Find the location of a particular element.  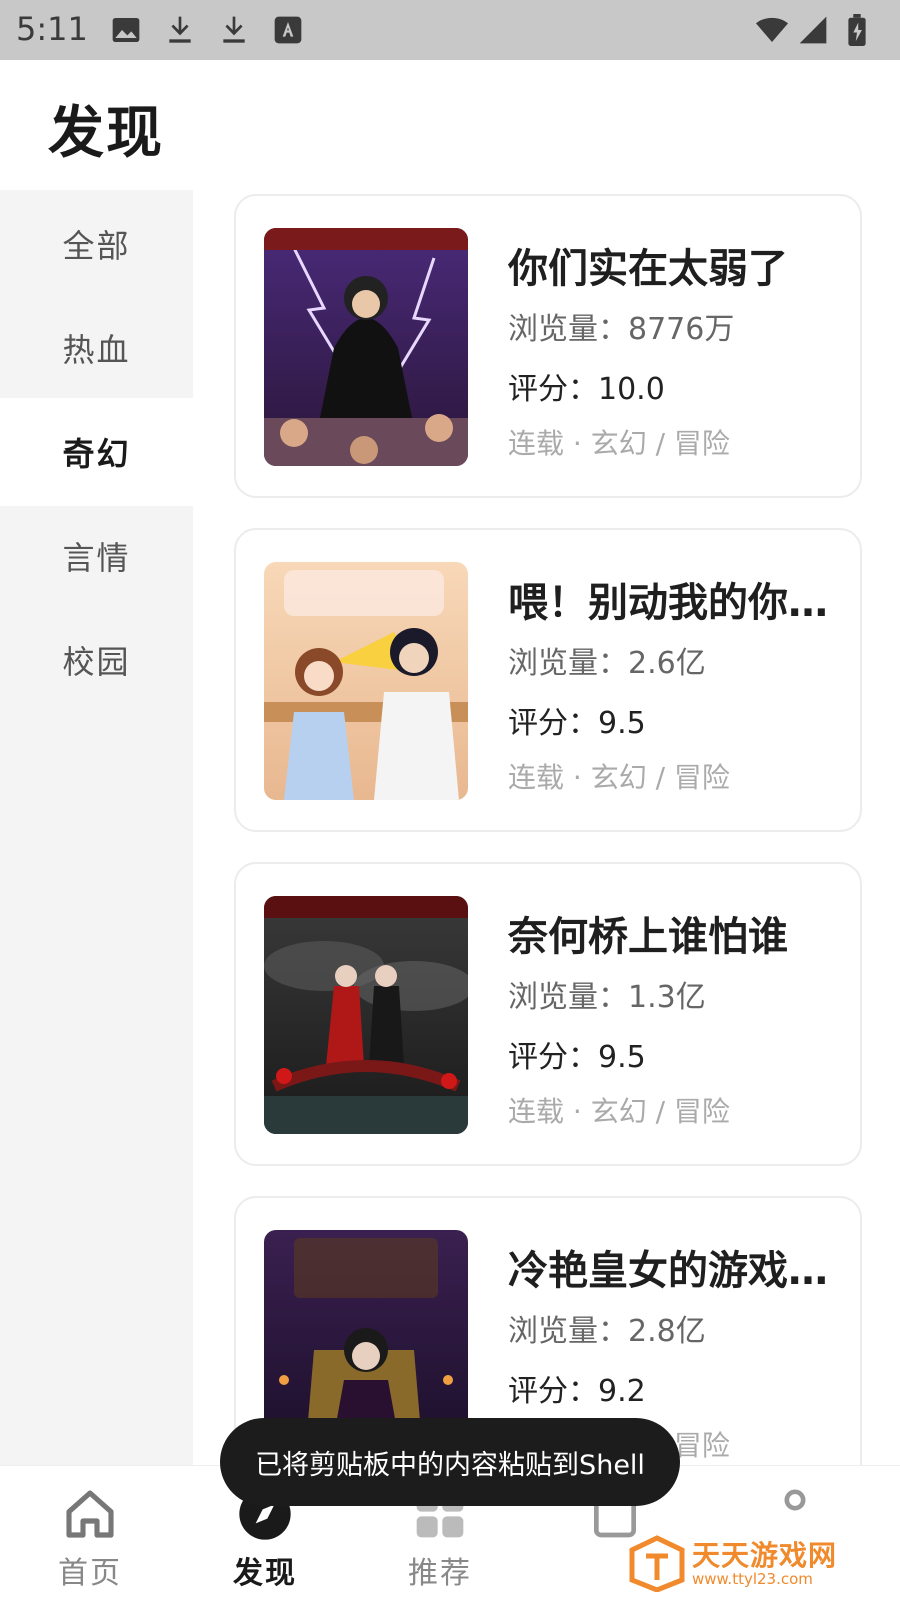

nav-label: 发现 is located at coordinates (265, 1573).